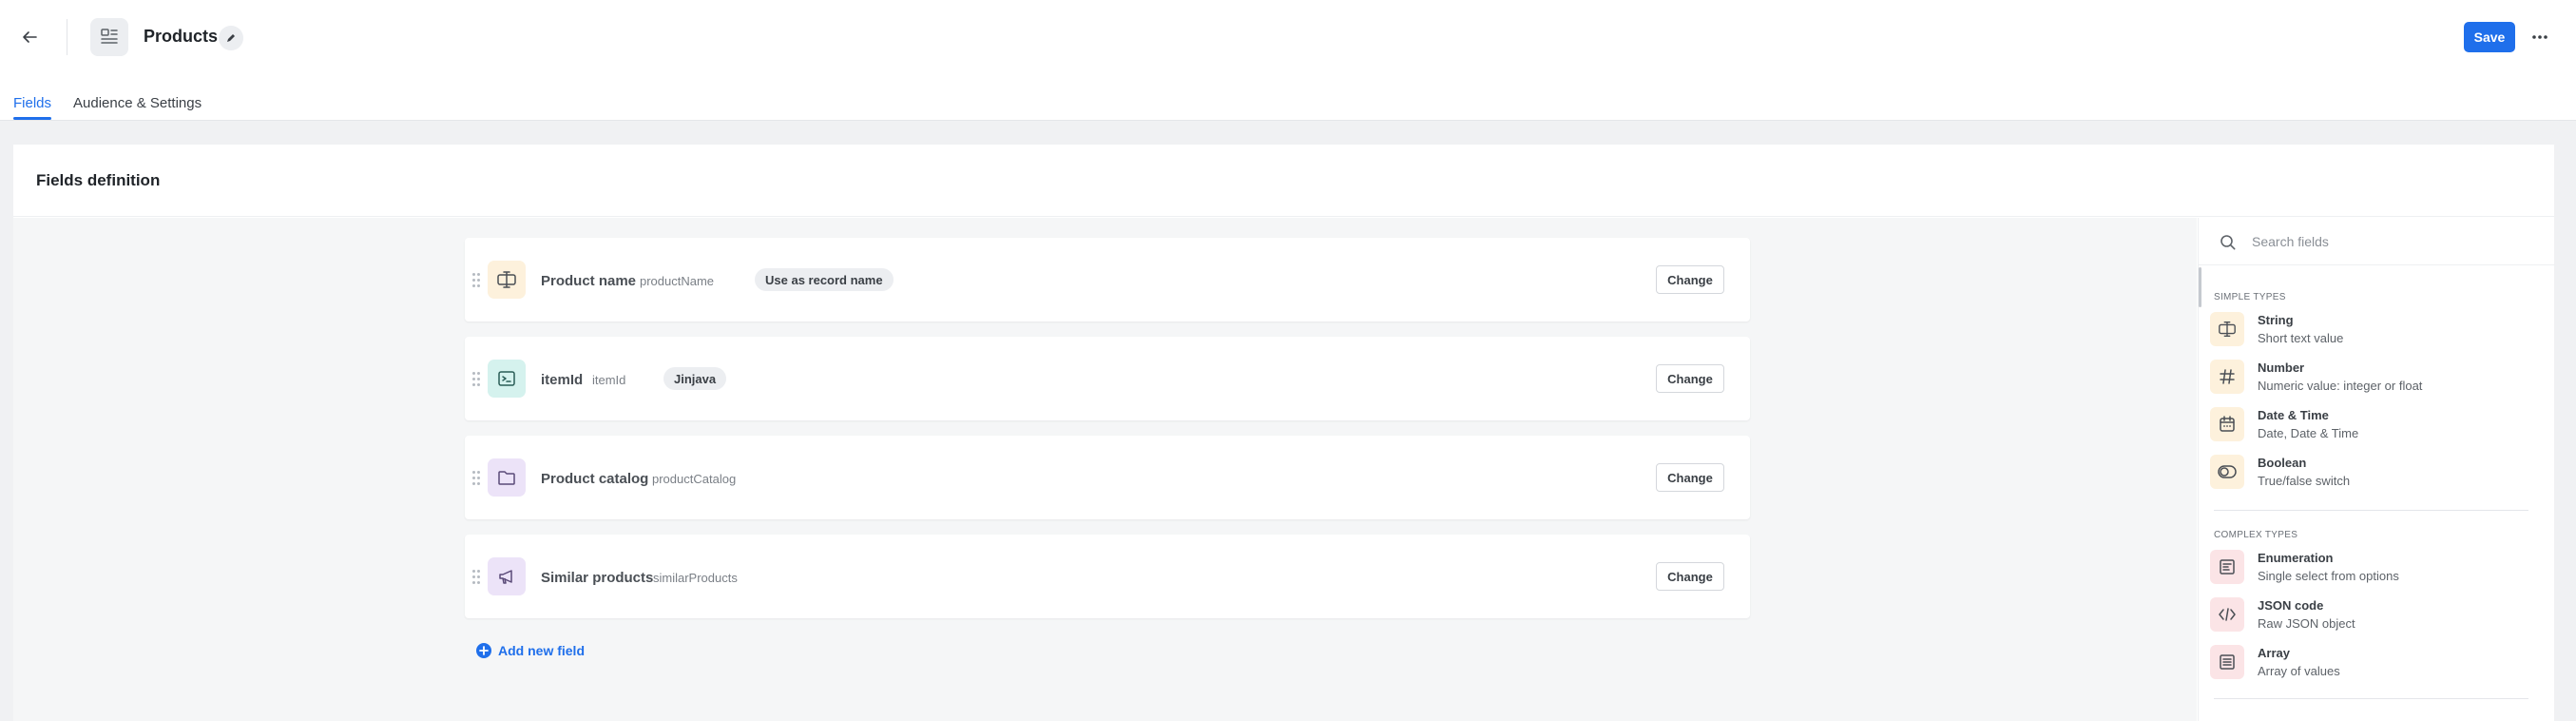  I want to click on type-array: Array Array of values, so click(2362, 663).